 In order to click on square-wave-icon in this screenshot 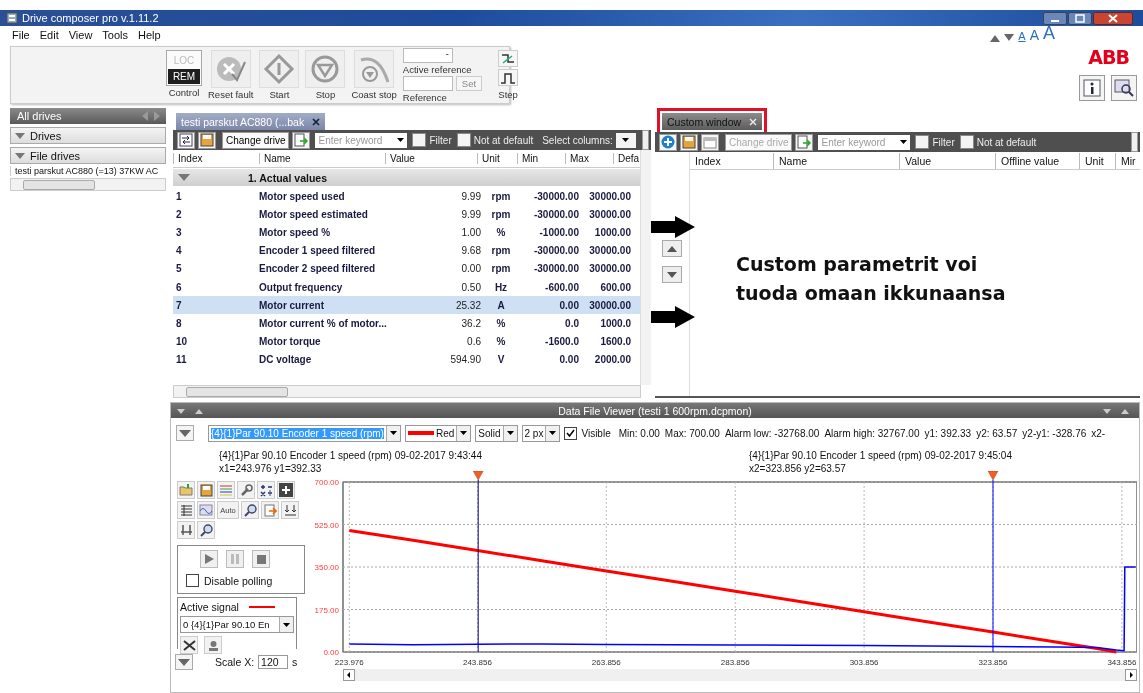, I will do `click(508, 77)`.